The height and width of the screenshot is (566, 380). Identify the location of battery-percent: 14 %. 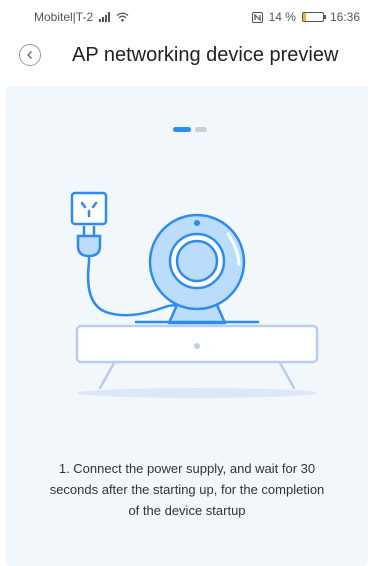
(282, 17).